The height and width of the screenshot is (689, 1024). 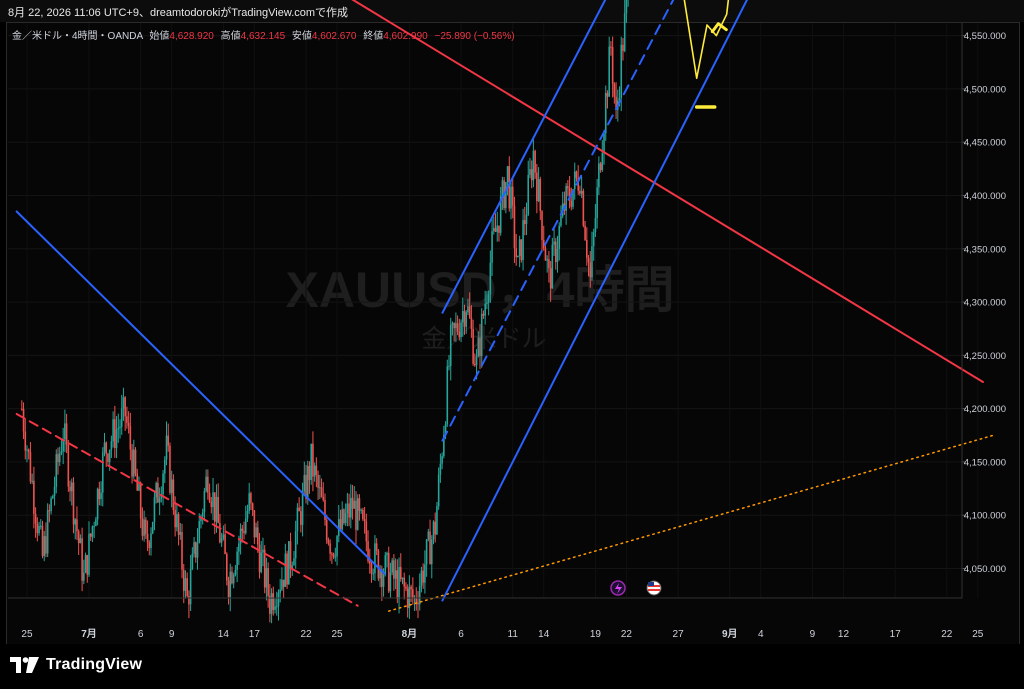 I want to click on time-axis: 25 7月 6 9 14 17 22 25 8月 6 11 14 19 22 27 9月 4 9 12 17 22 25, so click(x=496, y=618).